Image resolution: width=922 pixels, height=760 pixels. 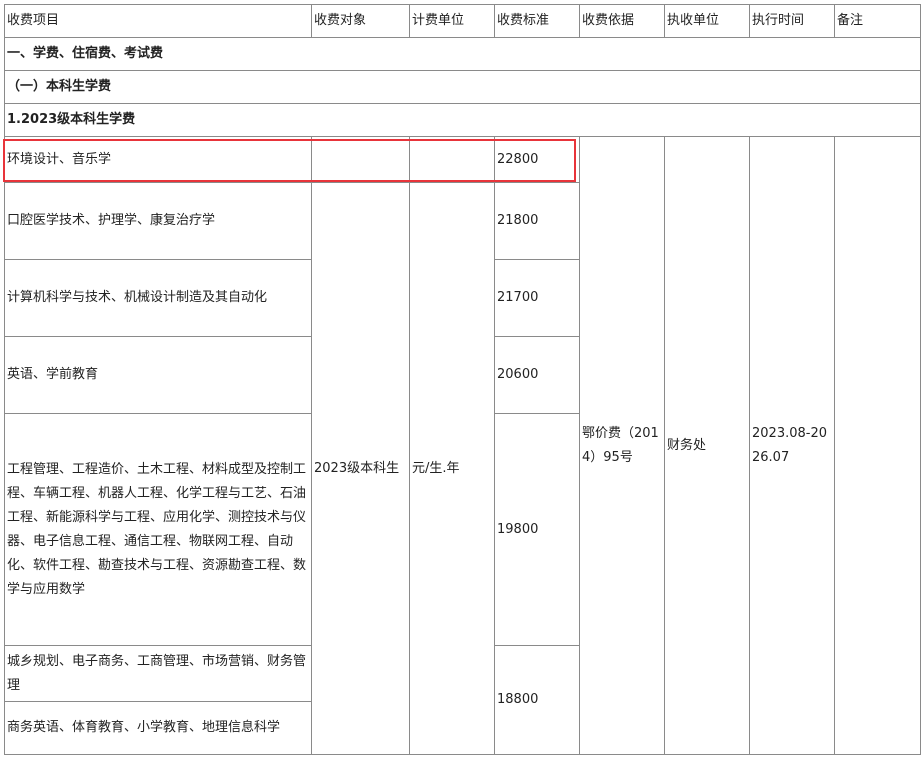 What do you see at coordinates (877, 21) in the screenshot?
I see `header-remark: 备注` at bounding box center [877, 21].